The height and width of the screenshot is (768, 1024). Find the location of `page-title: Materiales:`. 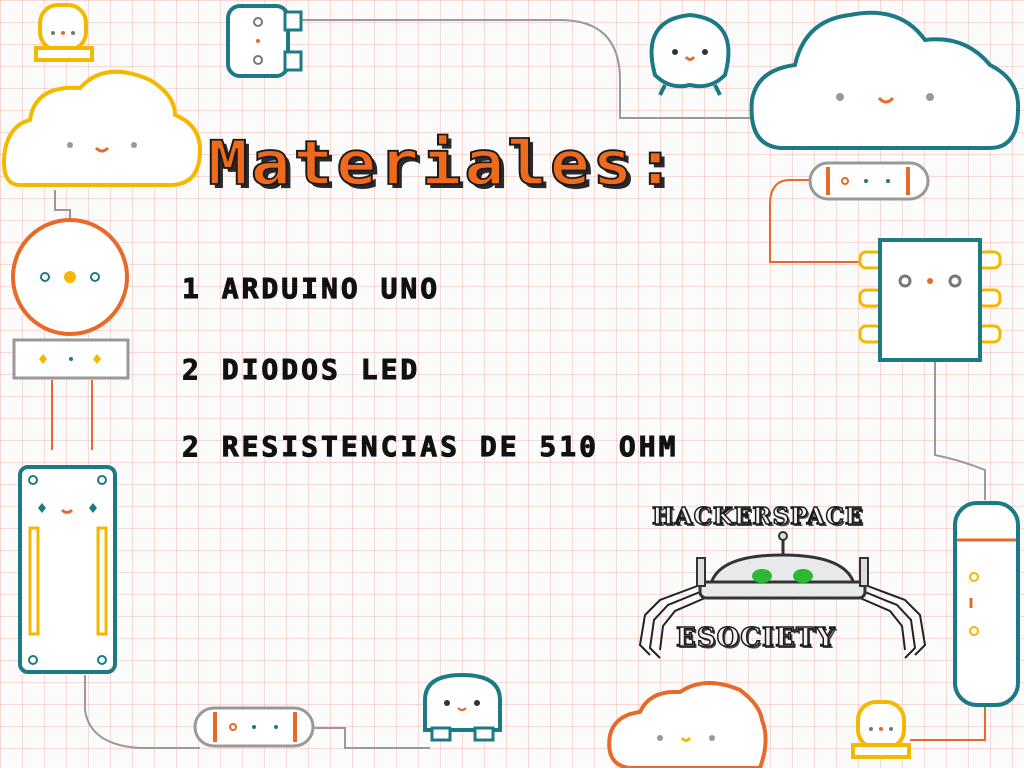

page-title: Materiales: is located at coordinates (443, 163).